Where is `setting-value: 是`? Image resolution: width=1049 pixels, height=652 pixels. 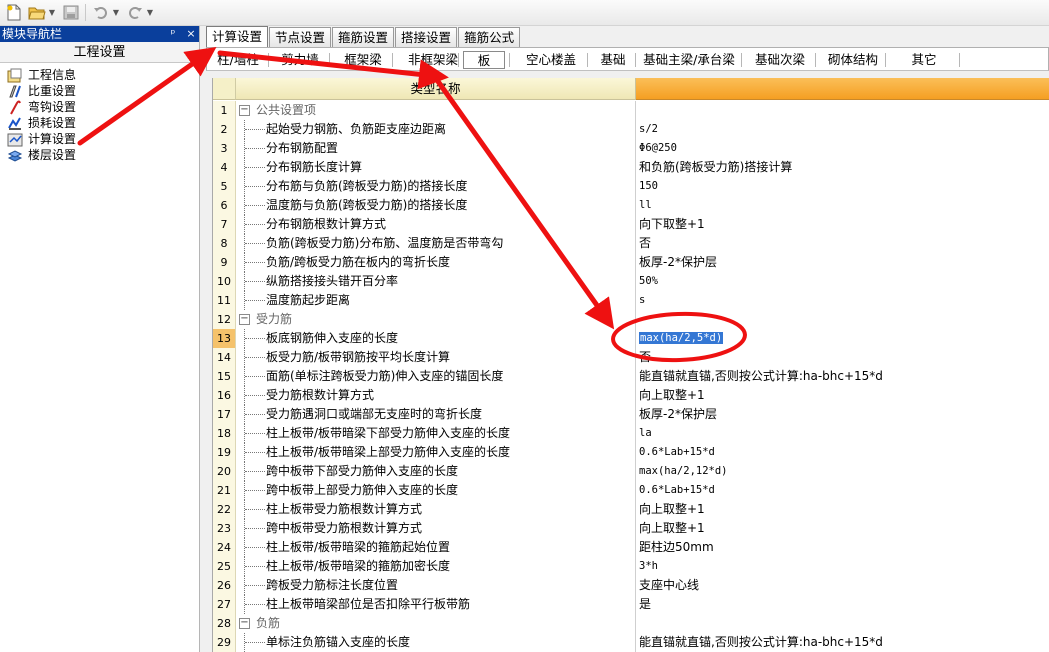
setting-value: 是 is located at coordinates (842, 604).